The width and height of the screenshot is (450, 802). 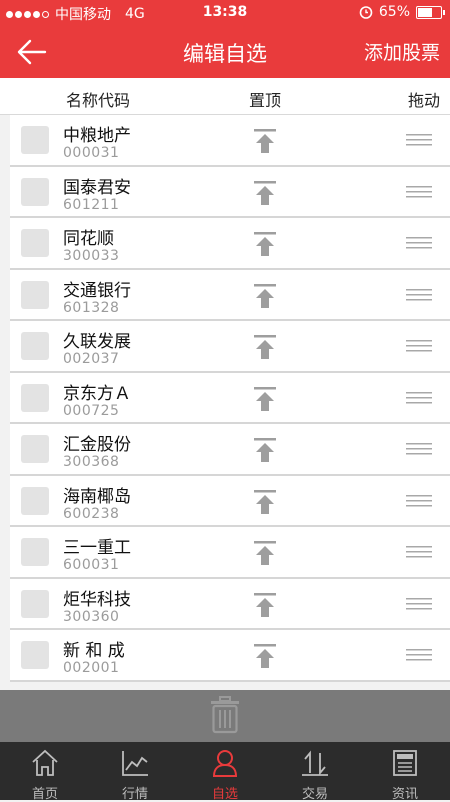 I want to click on add-stock-button: 添加股票, so click(x=402, y=51).